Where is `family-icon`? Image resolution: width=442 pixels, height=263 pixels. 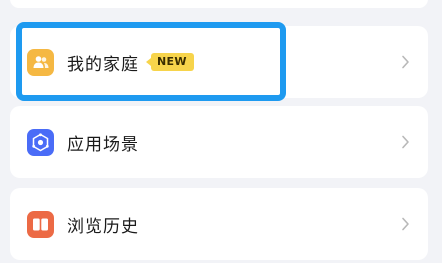 family-icon is located at coordinates (40, 62).